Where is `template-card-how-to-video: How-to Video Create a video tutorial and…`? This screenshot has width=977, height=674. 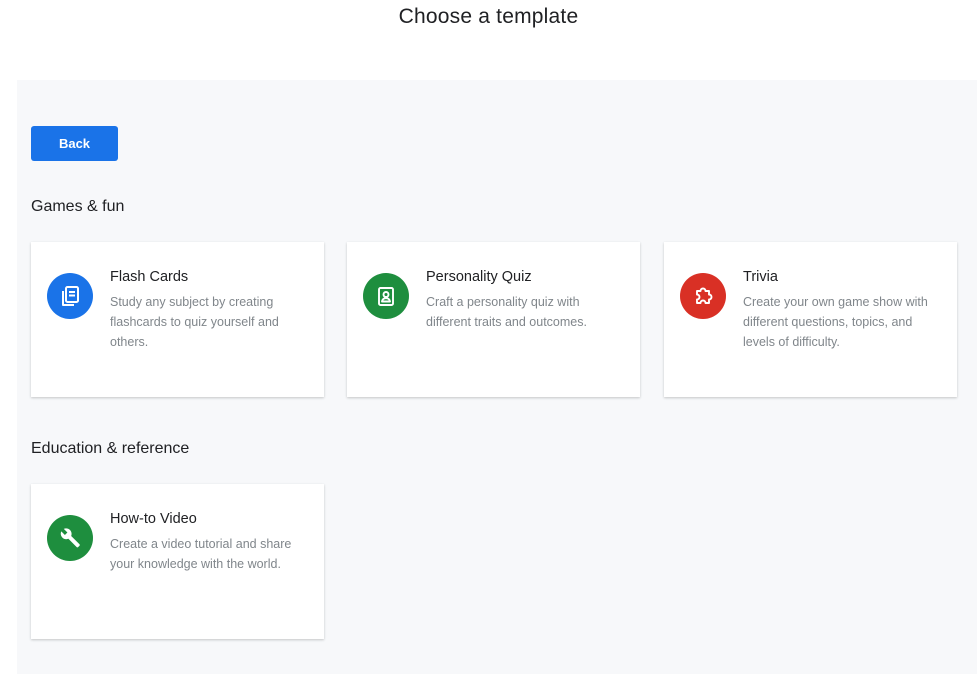 template-card-how-to-video: How-to Video Create a video tutorial and… is located at coordinates (177, 561).